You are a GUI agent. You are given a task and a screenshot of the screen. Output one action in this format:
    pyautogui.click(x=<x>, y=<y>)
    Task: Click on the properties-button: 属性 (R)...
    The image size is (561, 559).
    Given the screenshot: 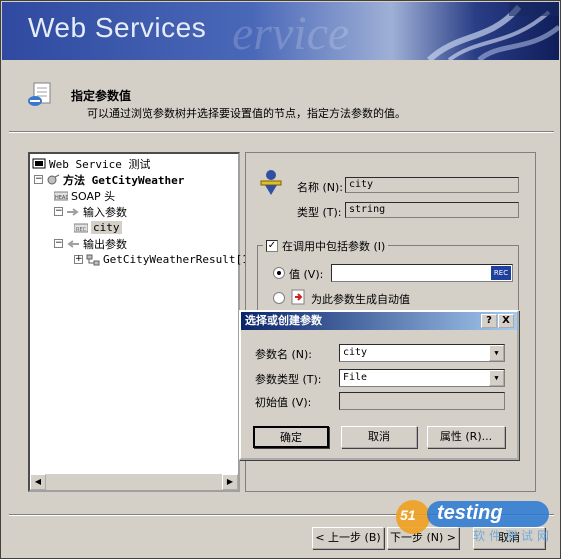 What is the action you would take?
    pyautogui.click(x=466, y=437)
    